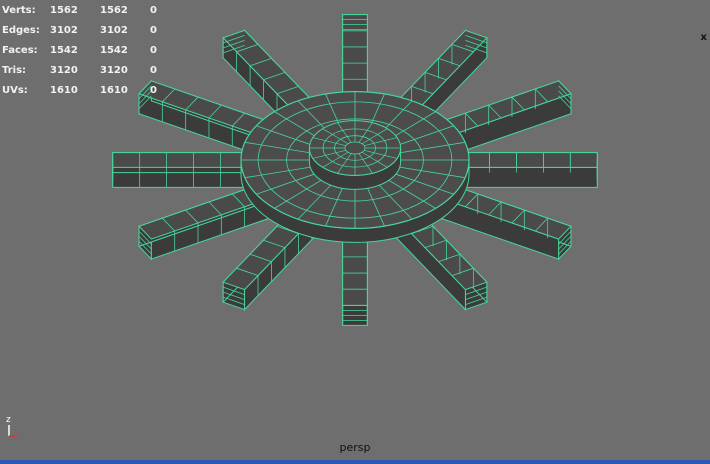 This screenshot has height=464, width=710. What do you see at coordinates (11, 426) in the screenshot?
I see `view-axis-icon: z` at bounding box center [11, 426].